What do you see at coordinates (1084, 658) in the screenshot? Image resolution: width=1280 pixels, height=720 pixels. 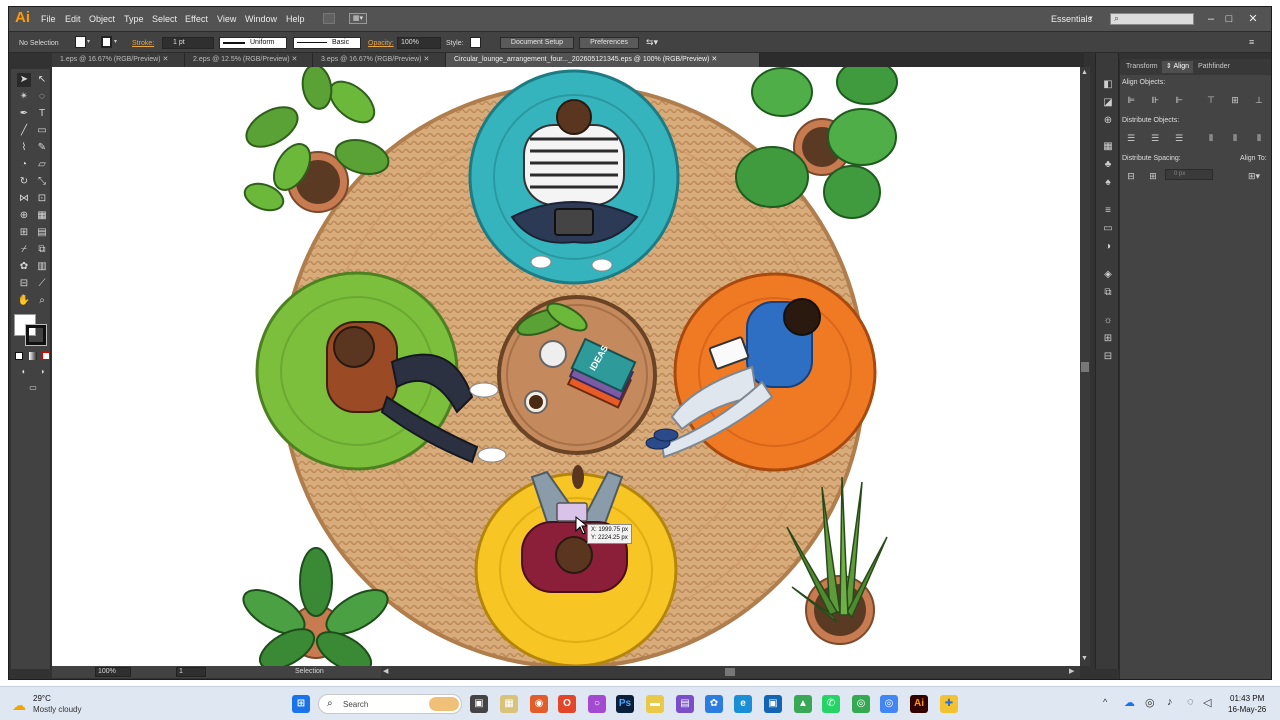 I see `scroll-down-icon: ▼` at bounding box center [1084, 658].